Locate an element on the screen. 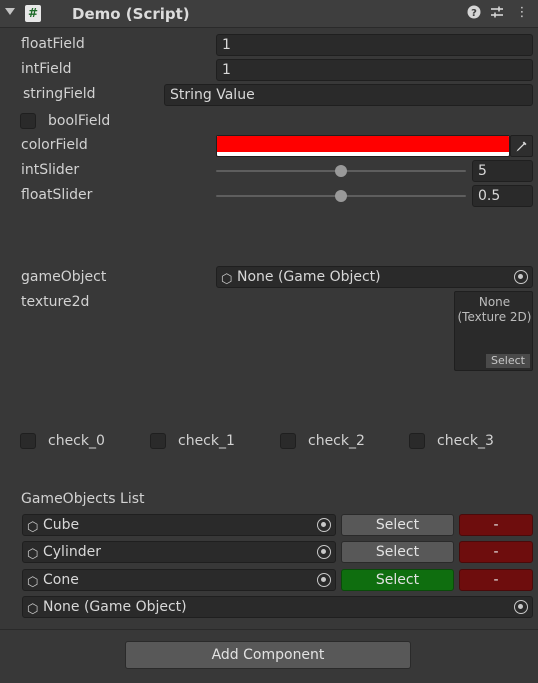 This screenshot has width=538, height=683. context-menu-icon: ⋮ is located at coordinates (522, 13).